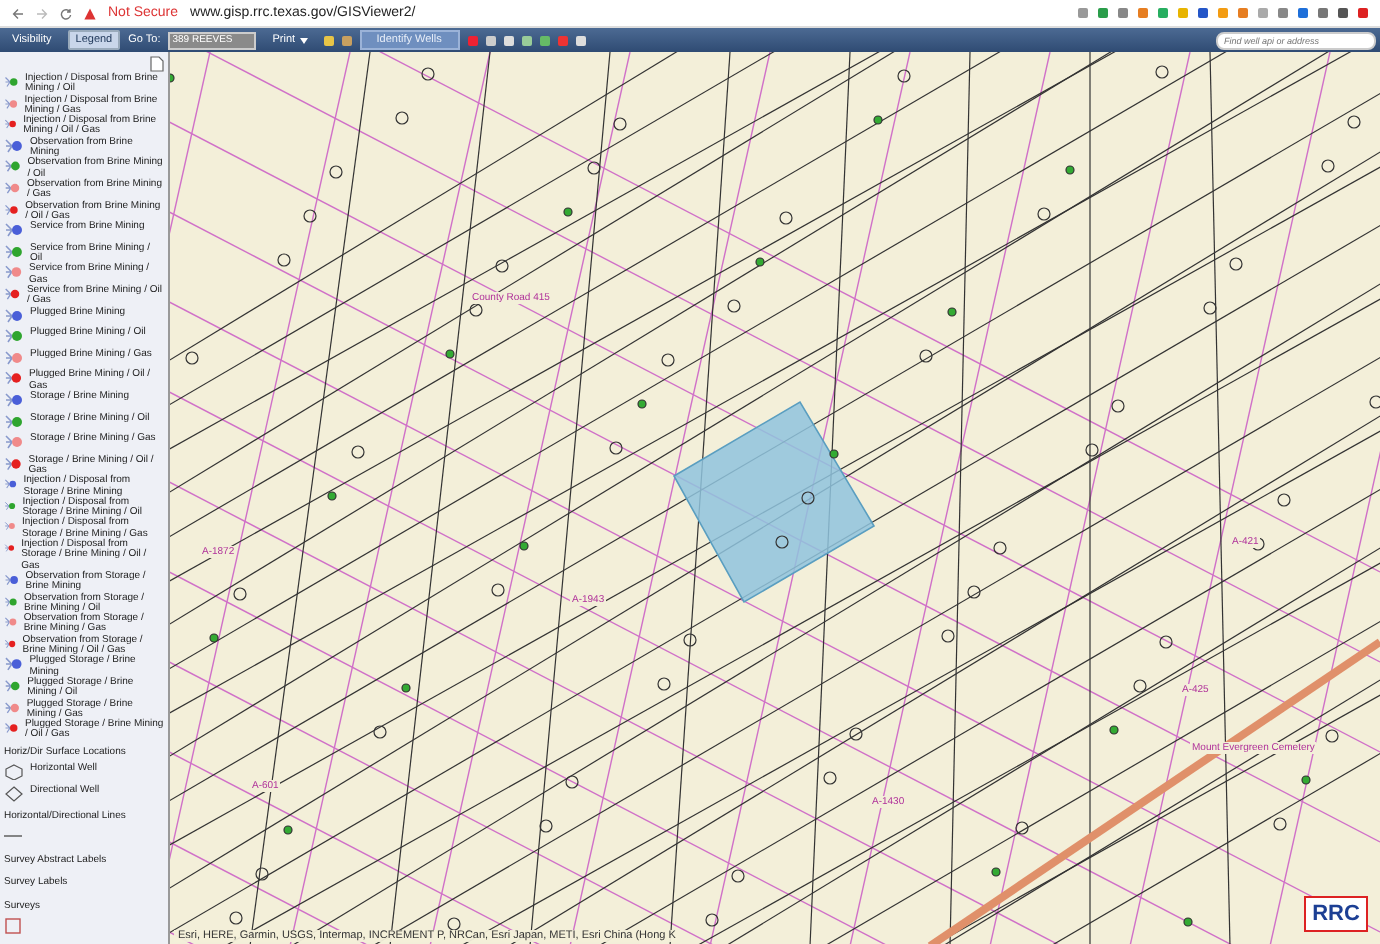  I want to click on document-icon, so click(157, 64).